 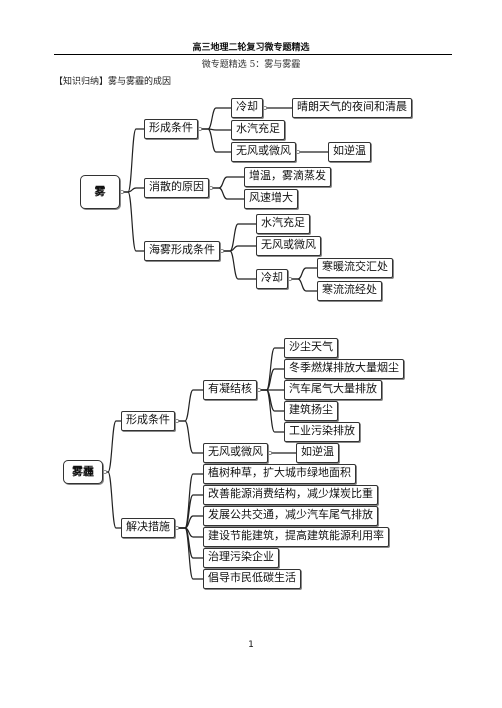 What do you see at coordinates (288, 246) in the screenshot?
I see `sea-fog-calm-wind: 无风或微风` at bounding box center [288, 246].